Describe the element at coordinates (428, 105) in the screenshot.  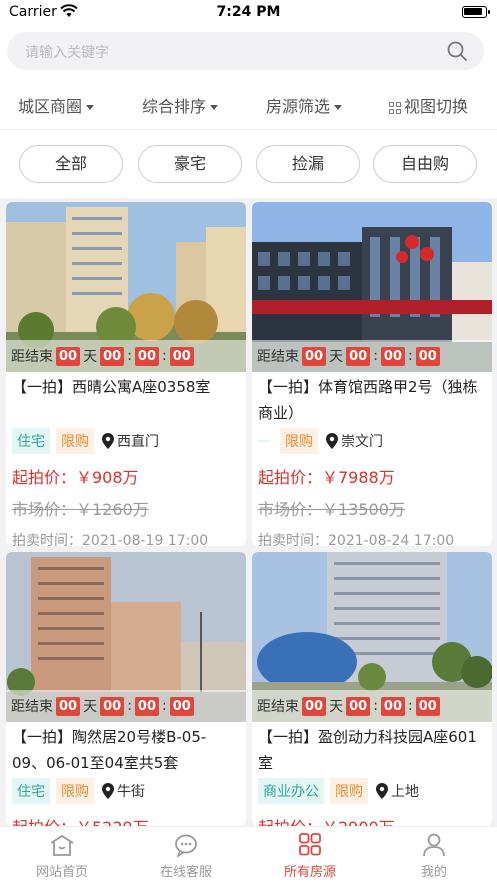
I see `view-toggle: 视图切换` at that location.